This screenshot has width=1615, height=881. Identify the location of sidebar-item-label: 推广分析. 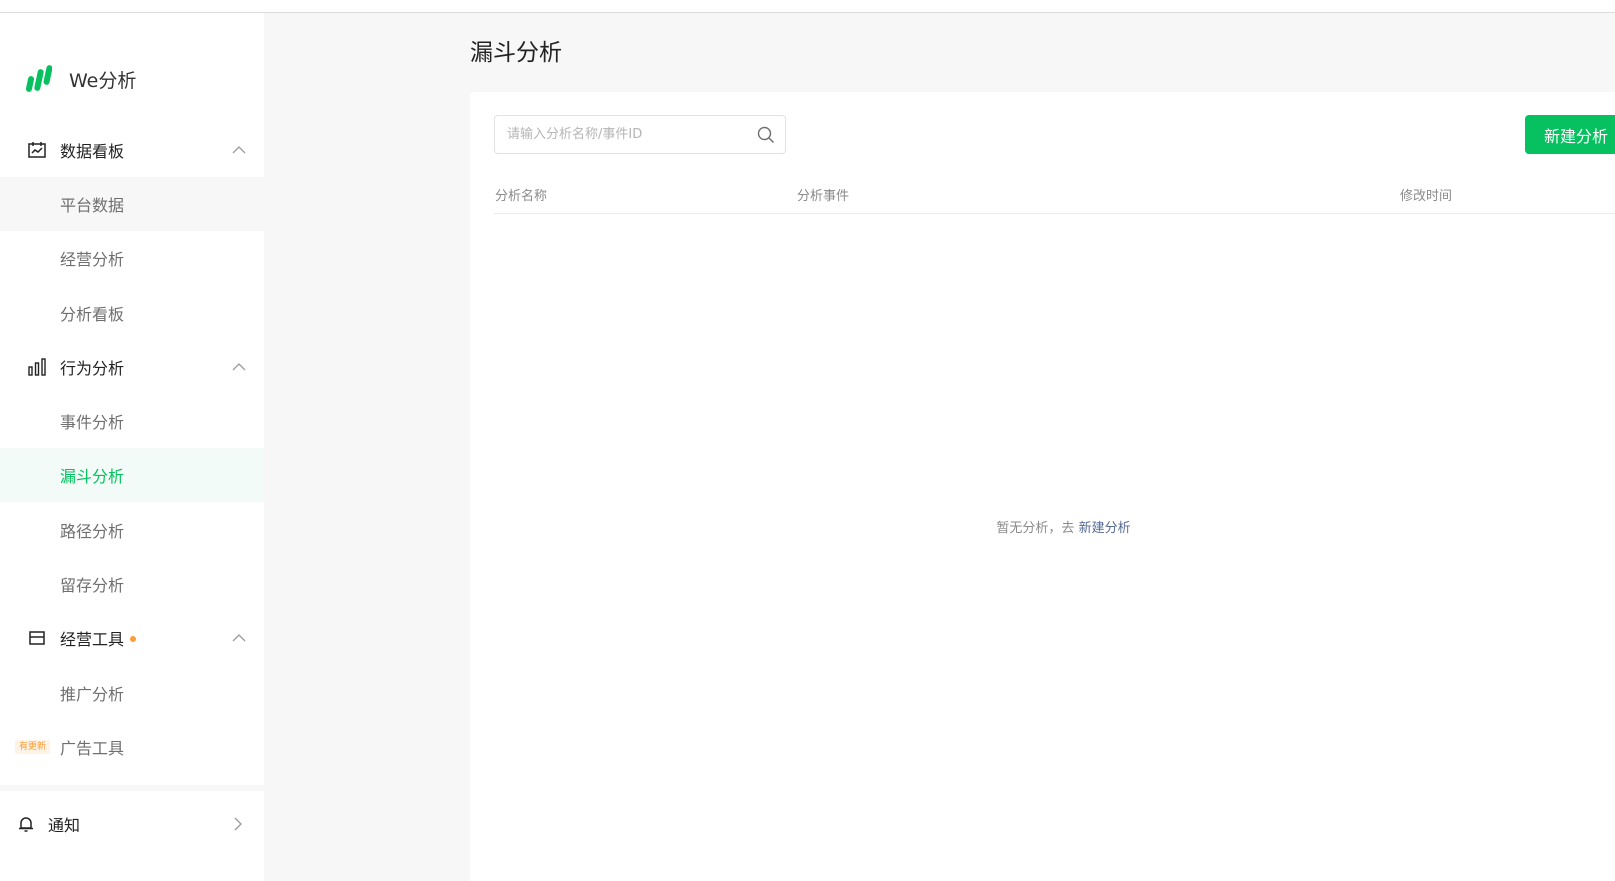
(92, 694).